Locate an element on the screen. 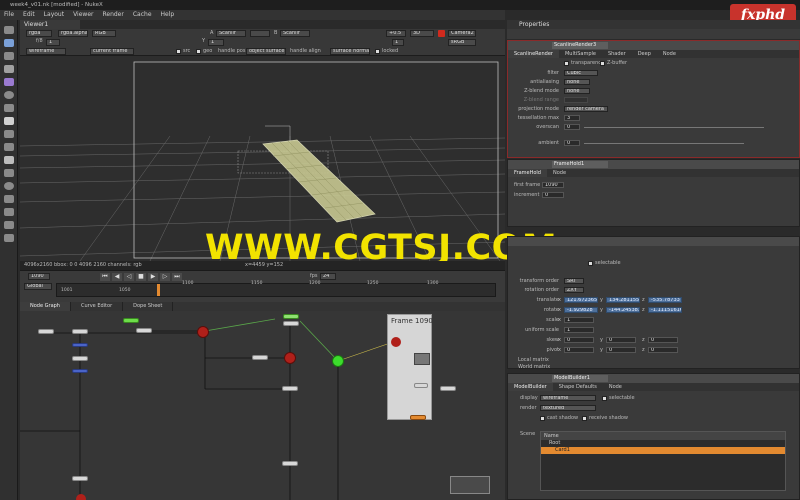  scene-item-root: Root is located at coordinates (663, 443).